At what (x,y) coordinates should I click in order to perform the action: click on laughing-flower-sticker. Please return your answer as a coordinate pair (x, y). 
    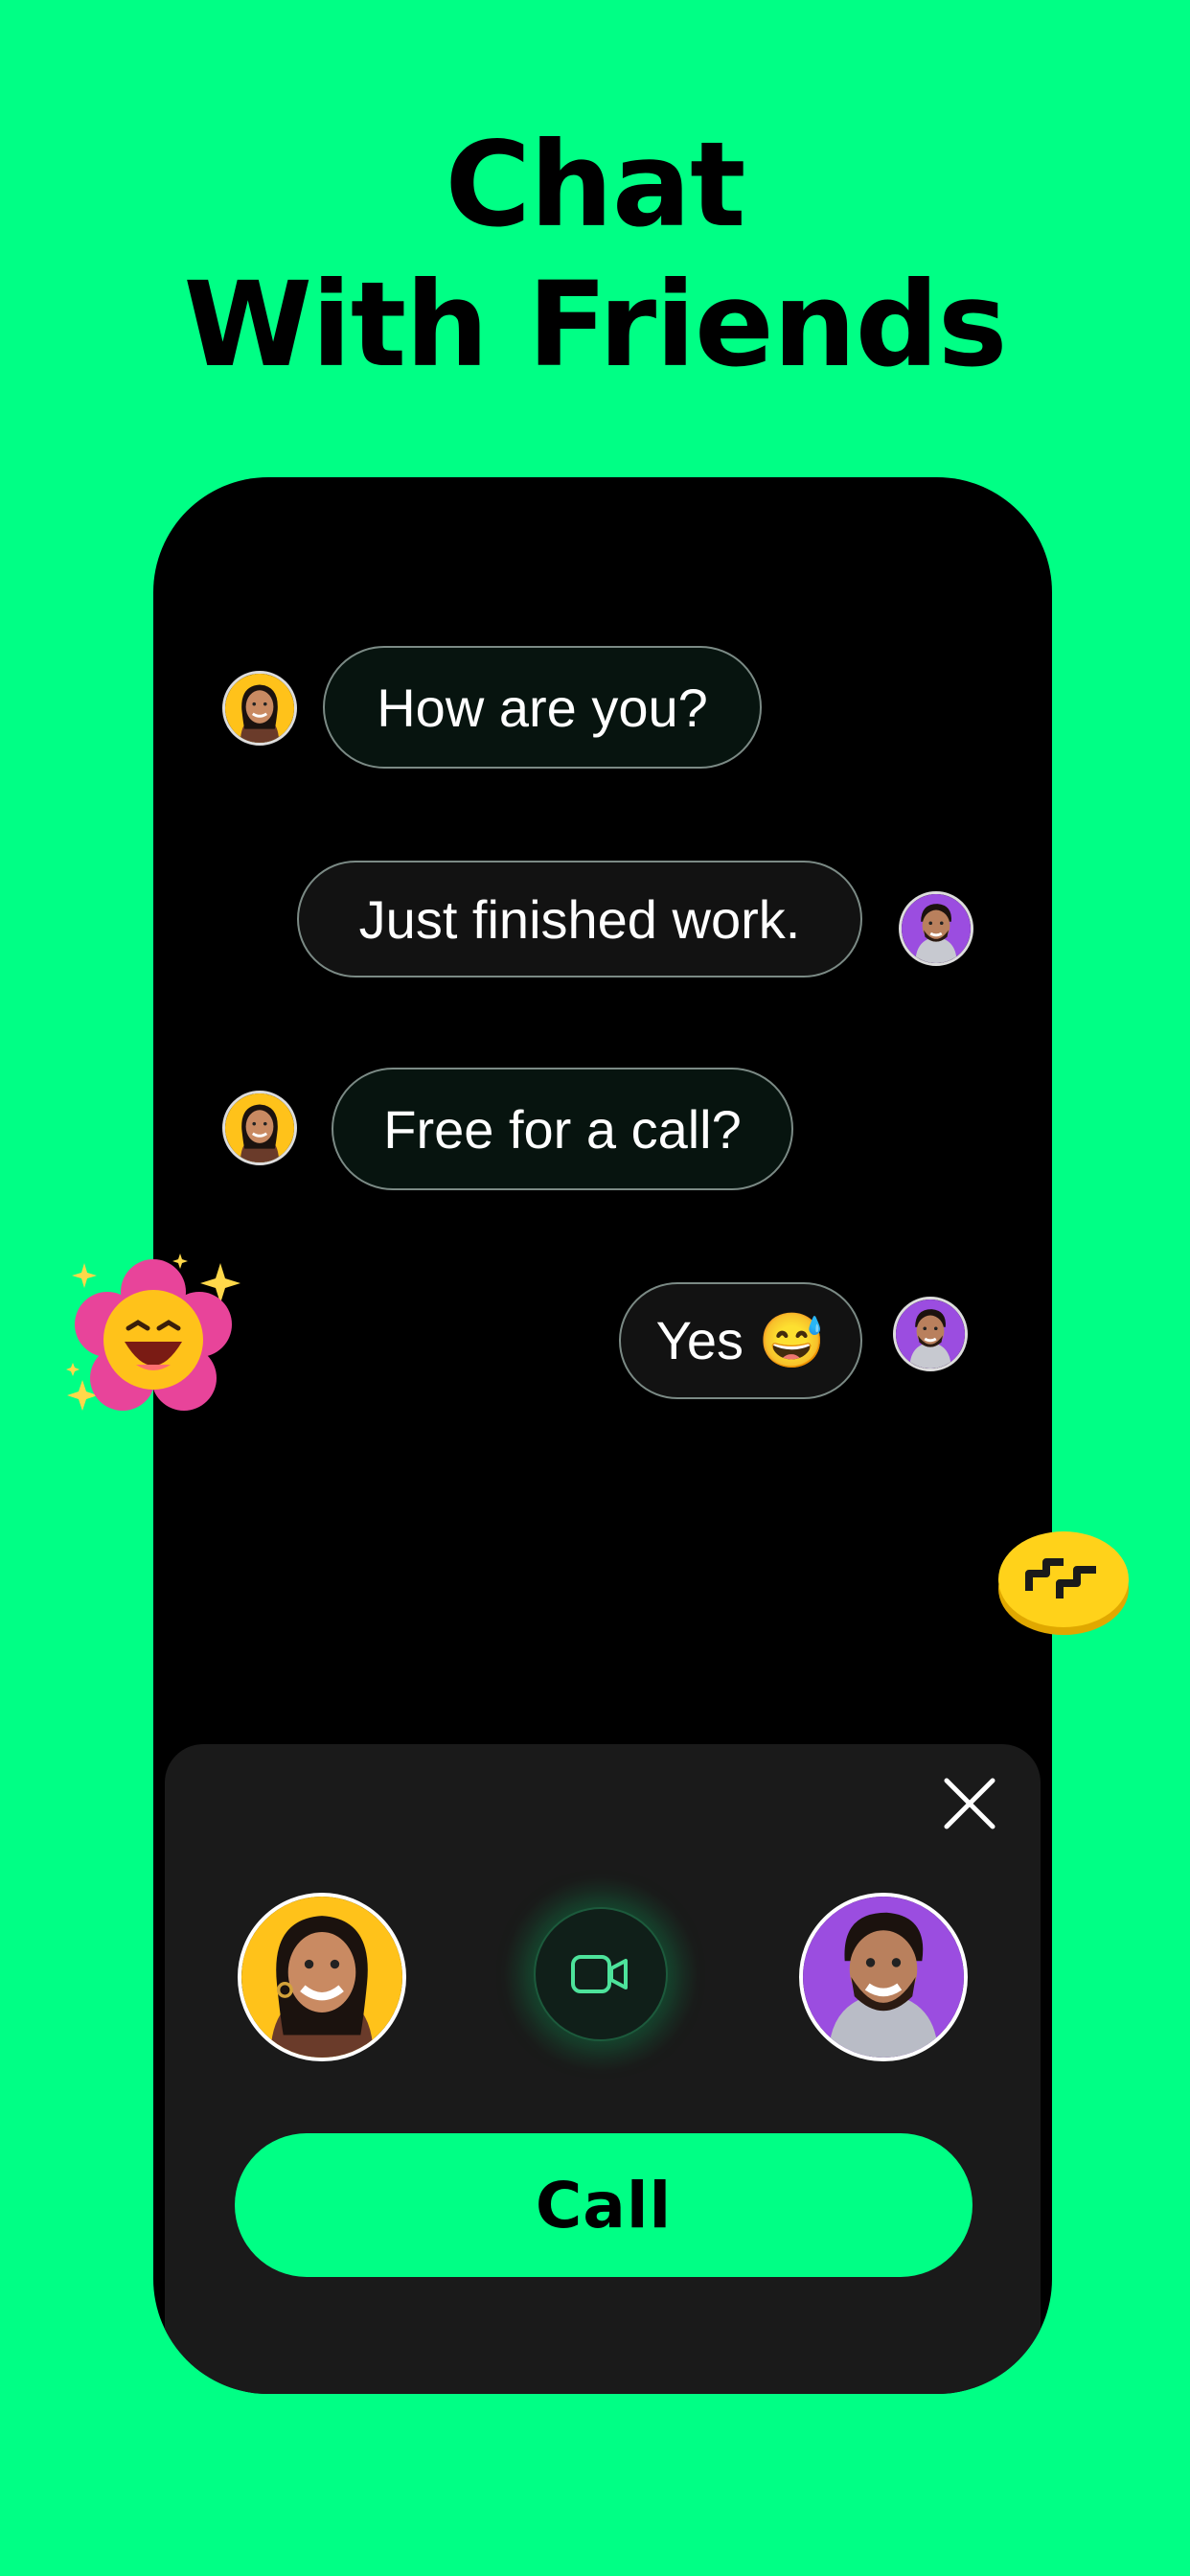
    Looking at the image, I should click on (153, 1337).